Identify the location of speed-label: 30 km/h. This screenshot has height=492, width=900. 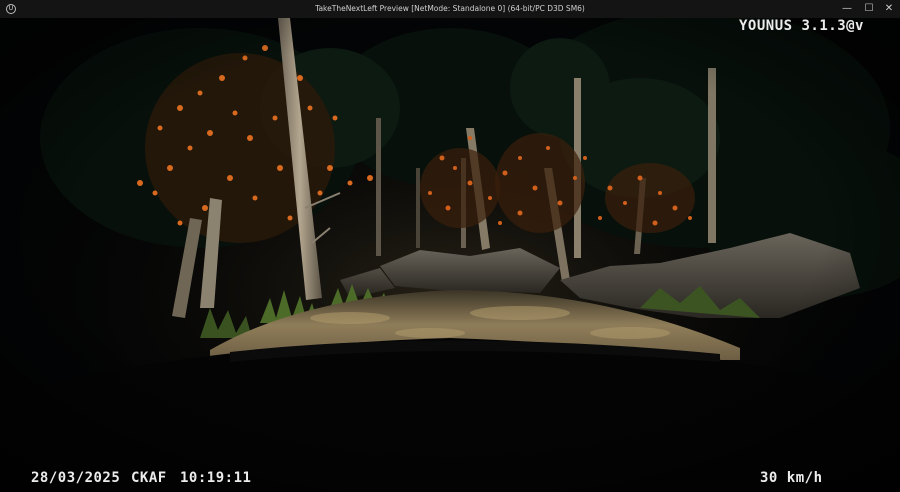
(791, 478).